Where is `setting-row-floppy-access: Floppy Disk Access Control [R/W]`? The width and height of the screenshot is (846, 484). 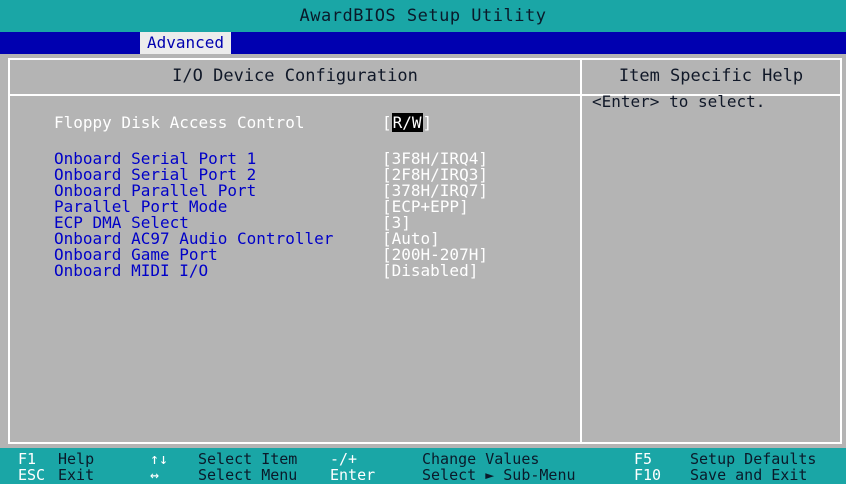
setting-row-floppy-access: Floppy Disk Access Control [R/W] is located at coordinates (314, 122).